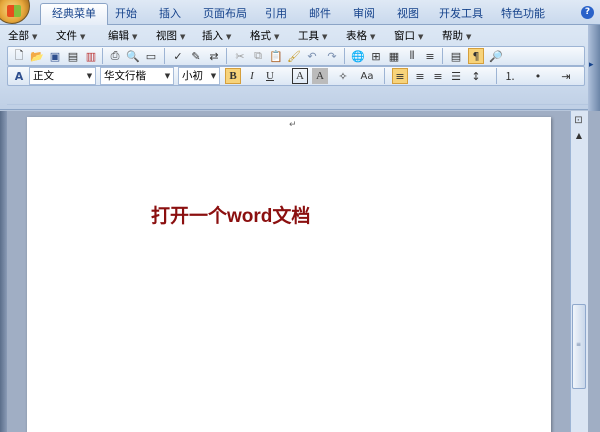 The width and height of the screenshot is (600, 432). What do you see at coordinates (408, 36) in the screenshot?
I see `menu-window: 窗口 ▼` at bounding box center [408, 36].